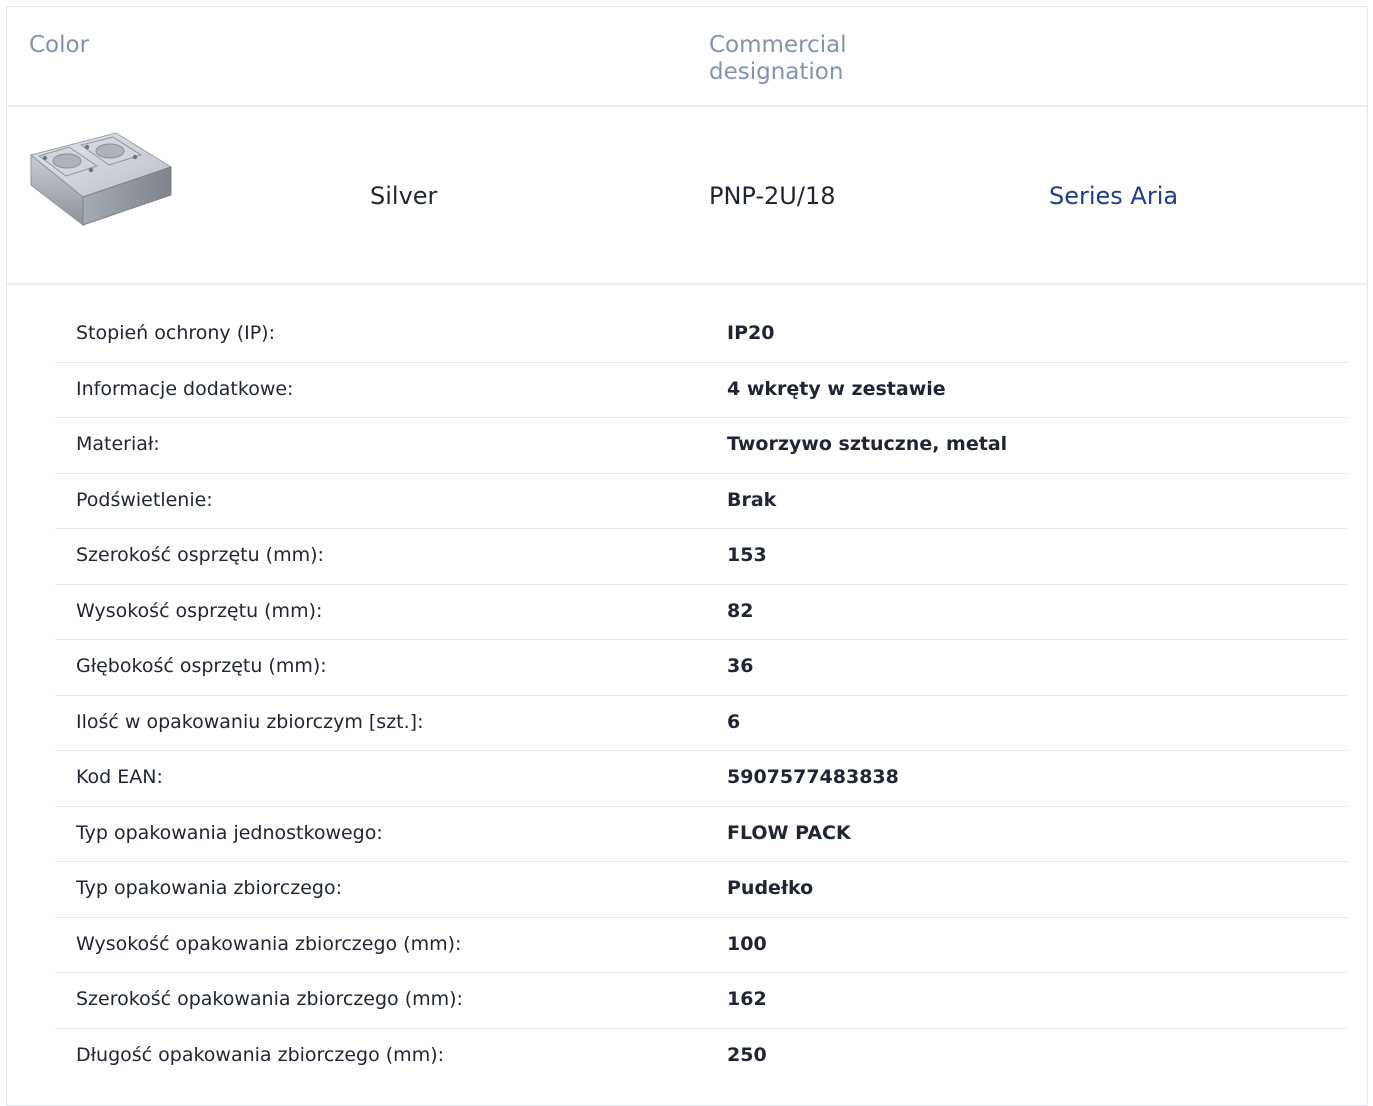 This screenshot has height=1106, width=1373. I want to click on spec-row: Typ opakowania jednostkowego: FLOW PACK, so click(701, 834).